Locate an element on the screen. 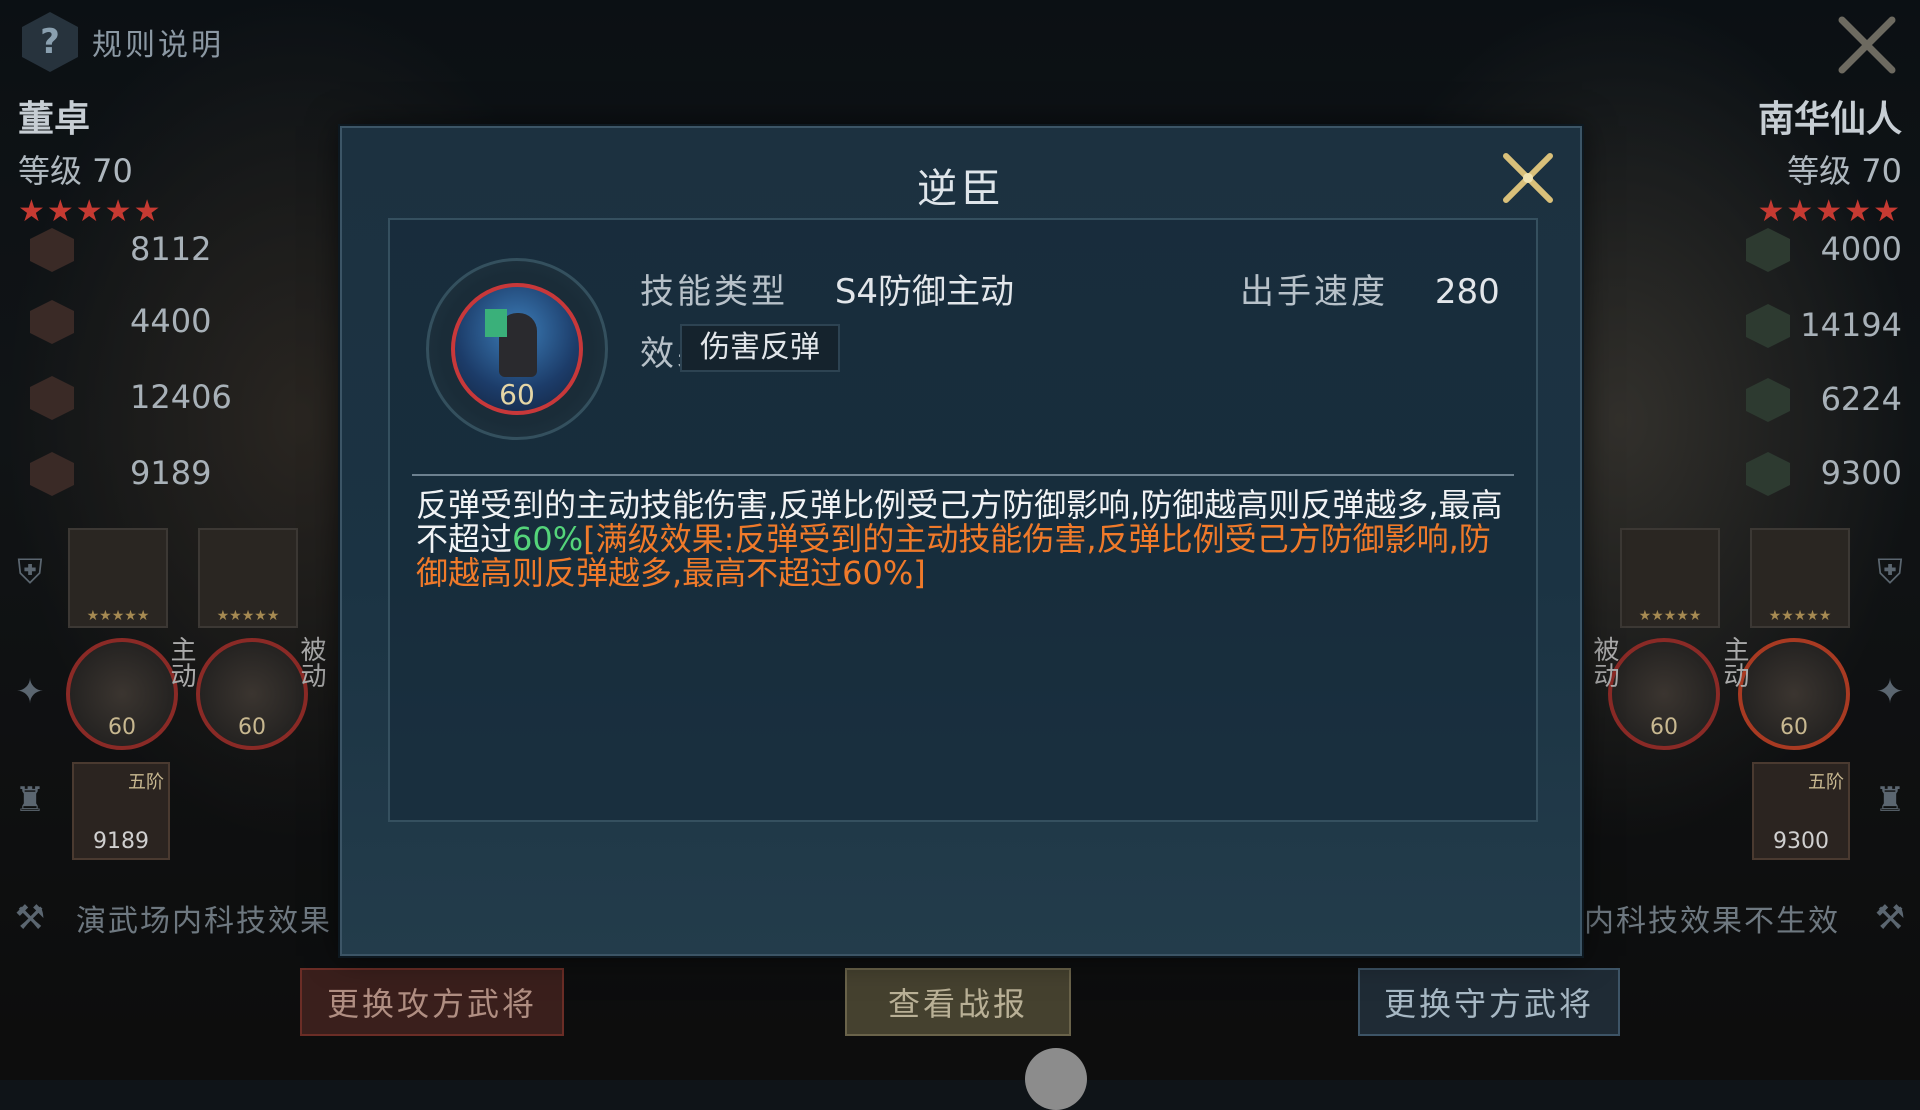 The image size is (1920, 1110). attacker-panel: 董卓 等级 70 ★★★★★ is located at coordinates (180, 159).